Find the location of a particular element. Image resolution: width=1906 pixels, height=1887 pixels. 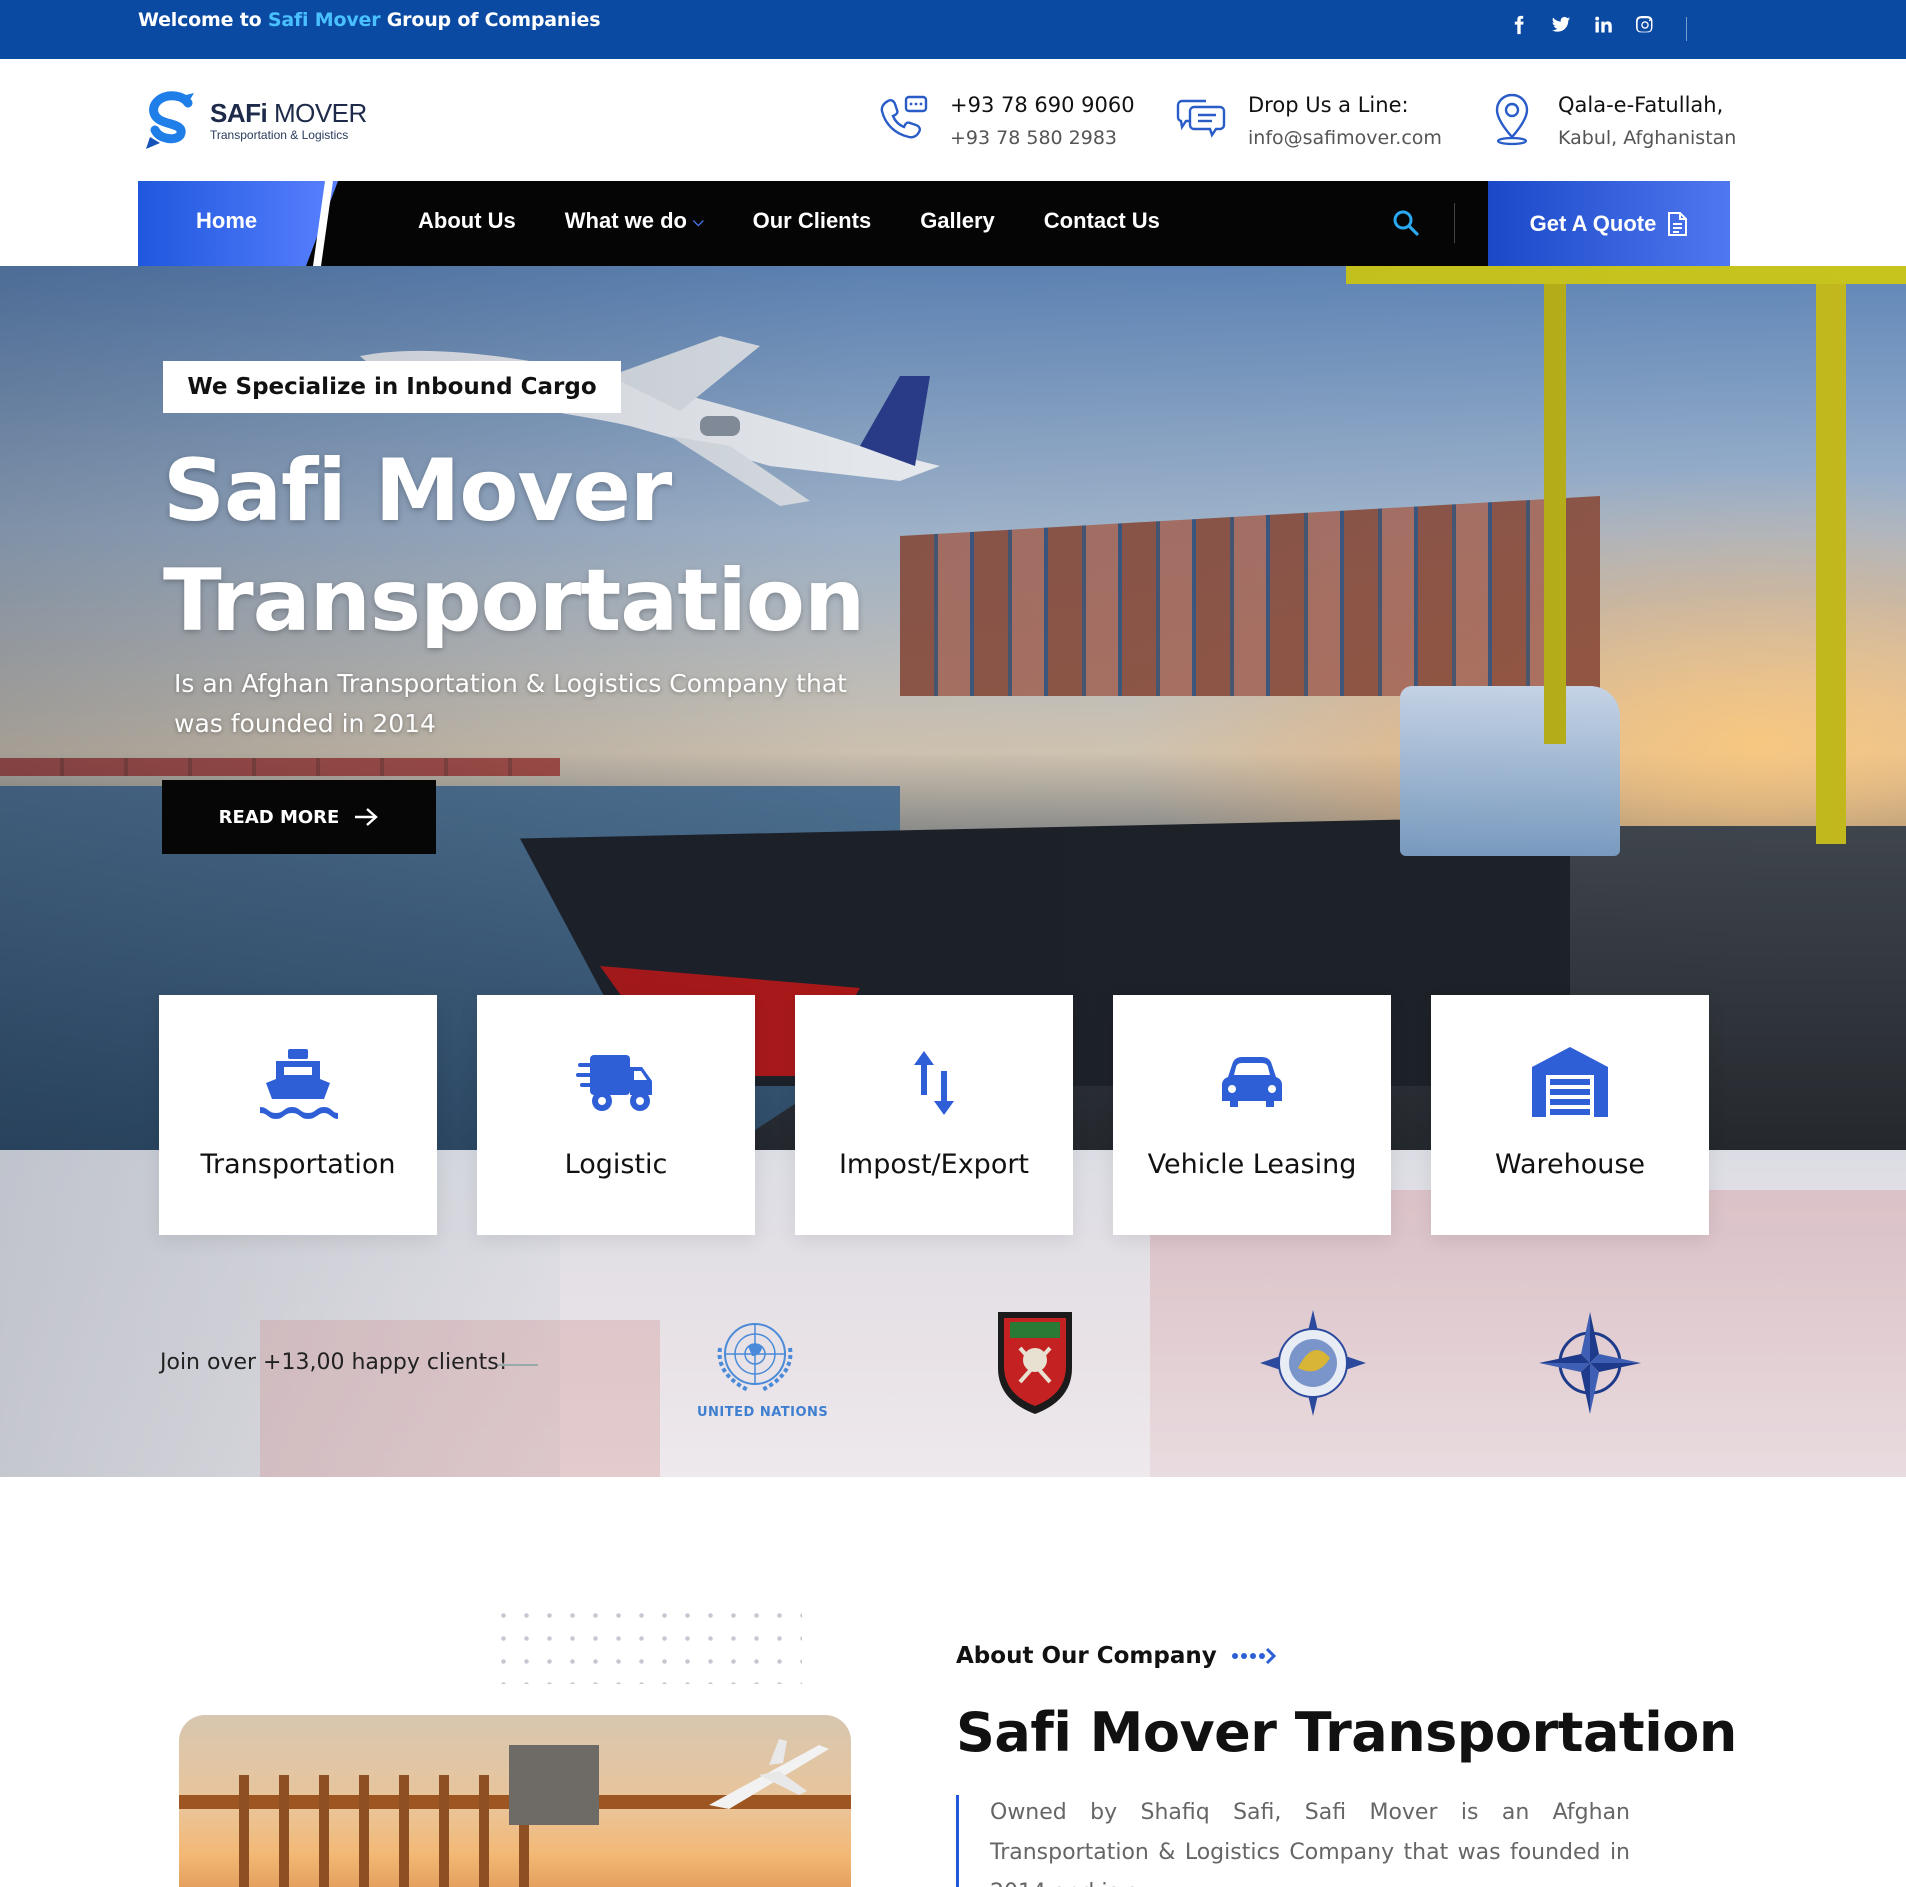

nato-star-logo is located at coordinates (1590, 1363).